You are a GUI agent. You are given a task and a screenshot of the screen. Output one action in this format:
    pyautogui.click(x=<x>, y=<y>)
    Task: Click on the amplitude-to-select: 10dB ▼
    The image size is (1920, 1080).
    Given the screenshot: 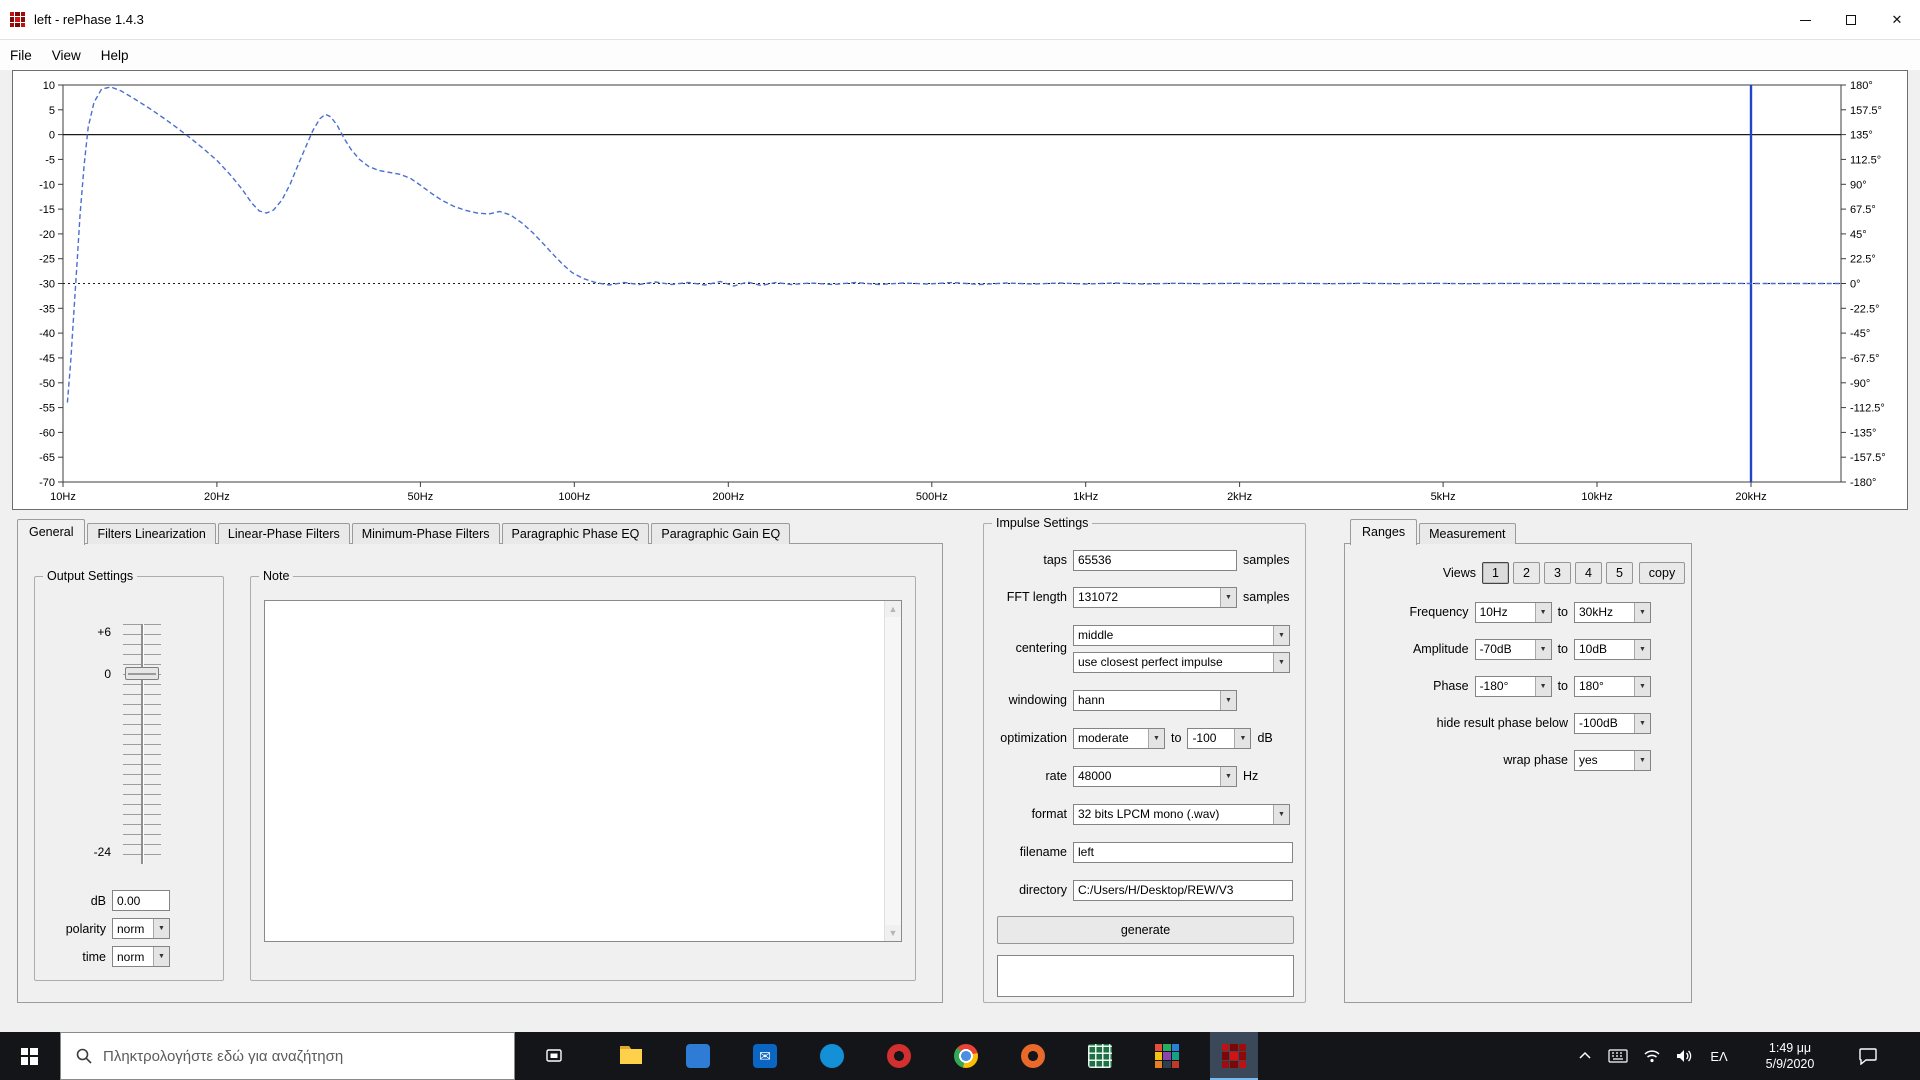 What is the action you would take?
    pyautogui.click(x=1612, y=649)
    